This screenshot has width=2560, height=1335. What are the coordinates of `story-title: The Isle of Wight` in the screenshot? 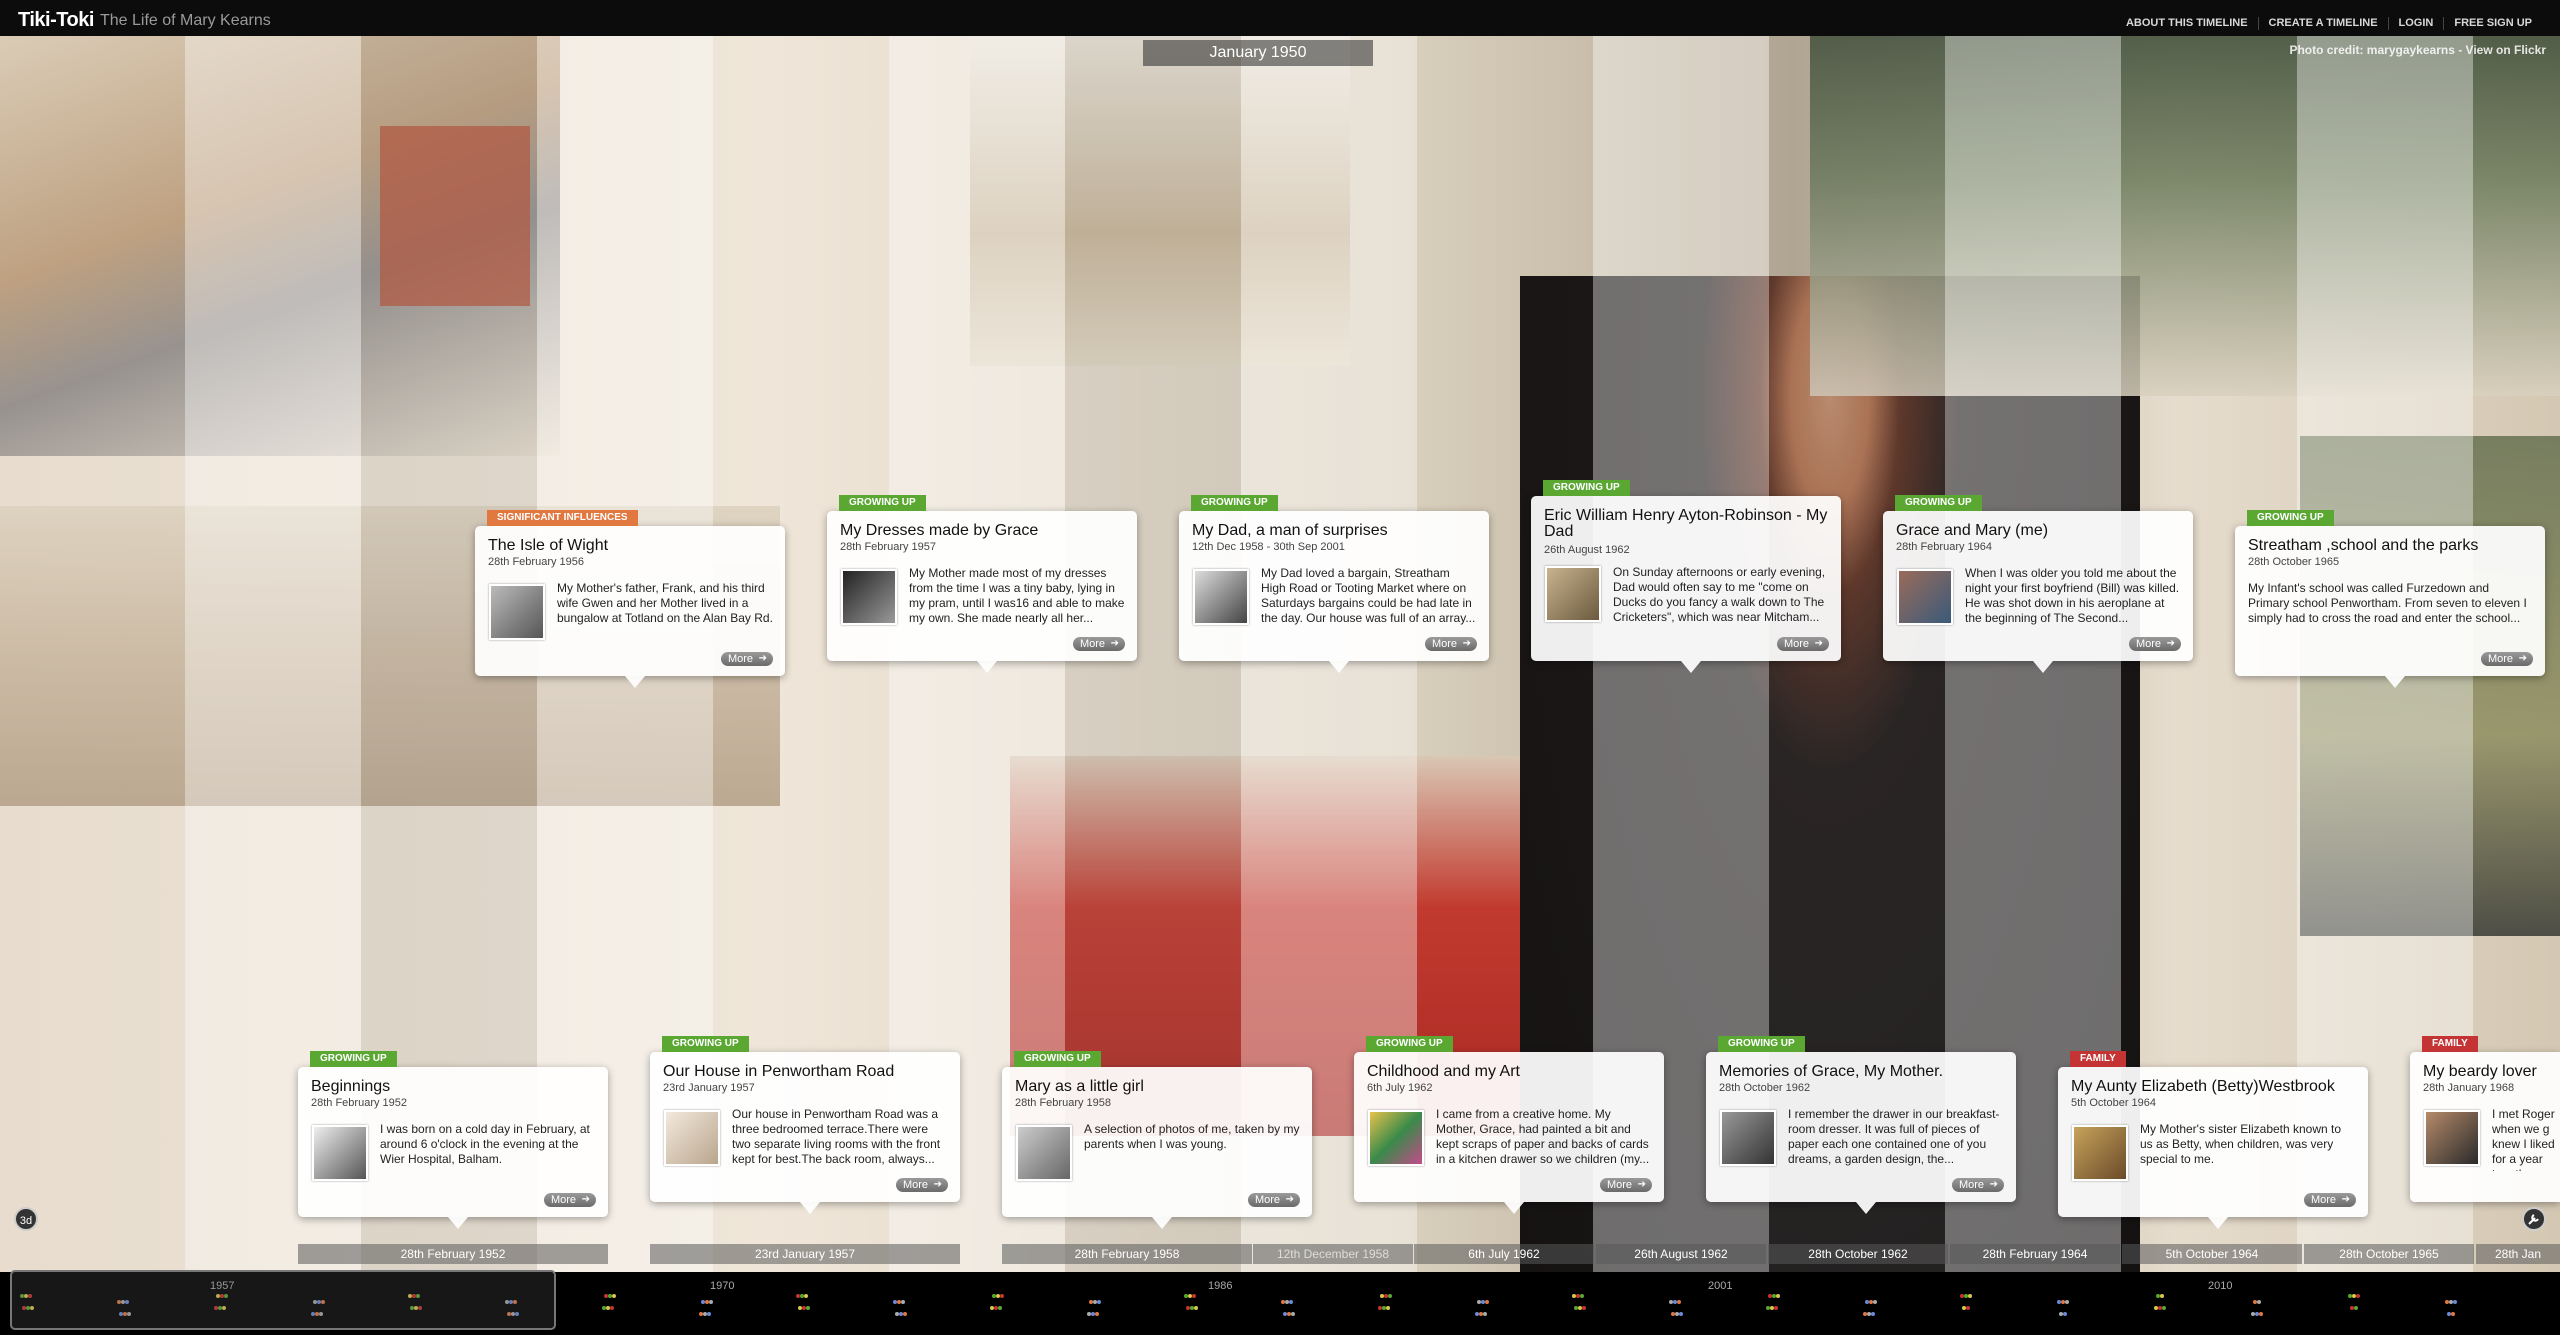 It's located at (548, 545).